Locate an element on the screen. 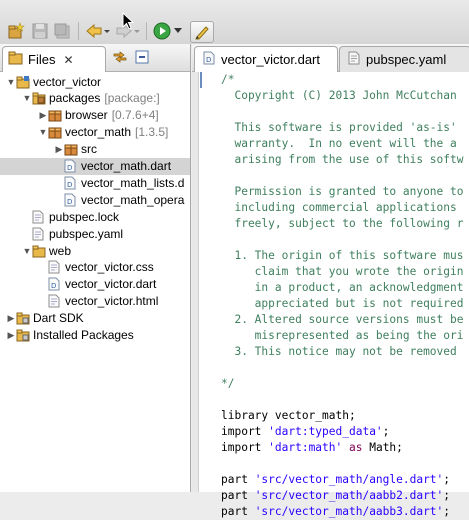 The width and height of the screenshot is (469, 520). tree-item-label: vector_math_lists.d is located at coordinates (133, 182).